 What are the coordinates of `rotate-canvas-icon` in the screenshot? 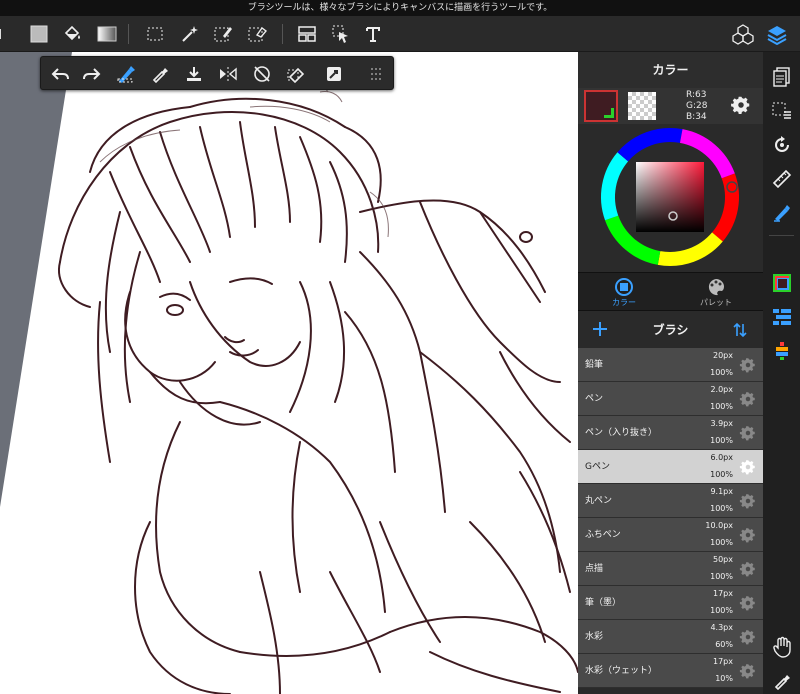 It's located at (781, 145).